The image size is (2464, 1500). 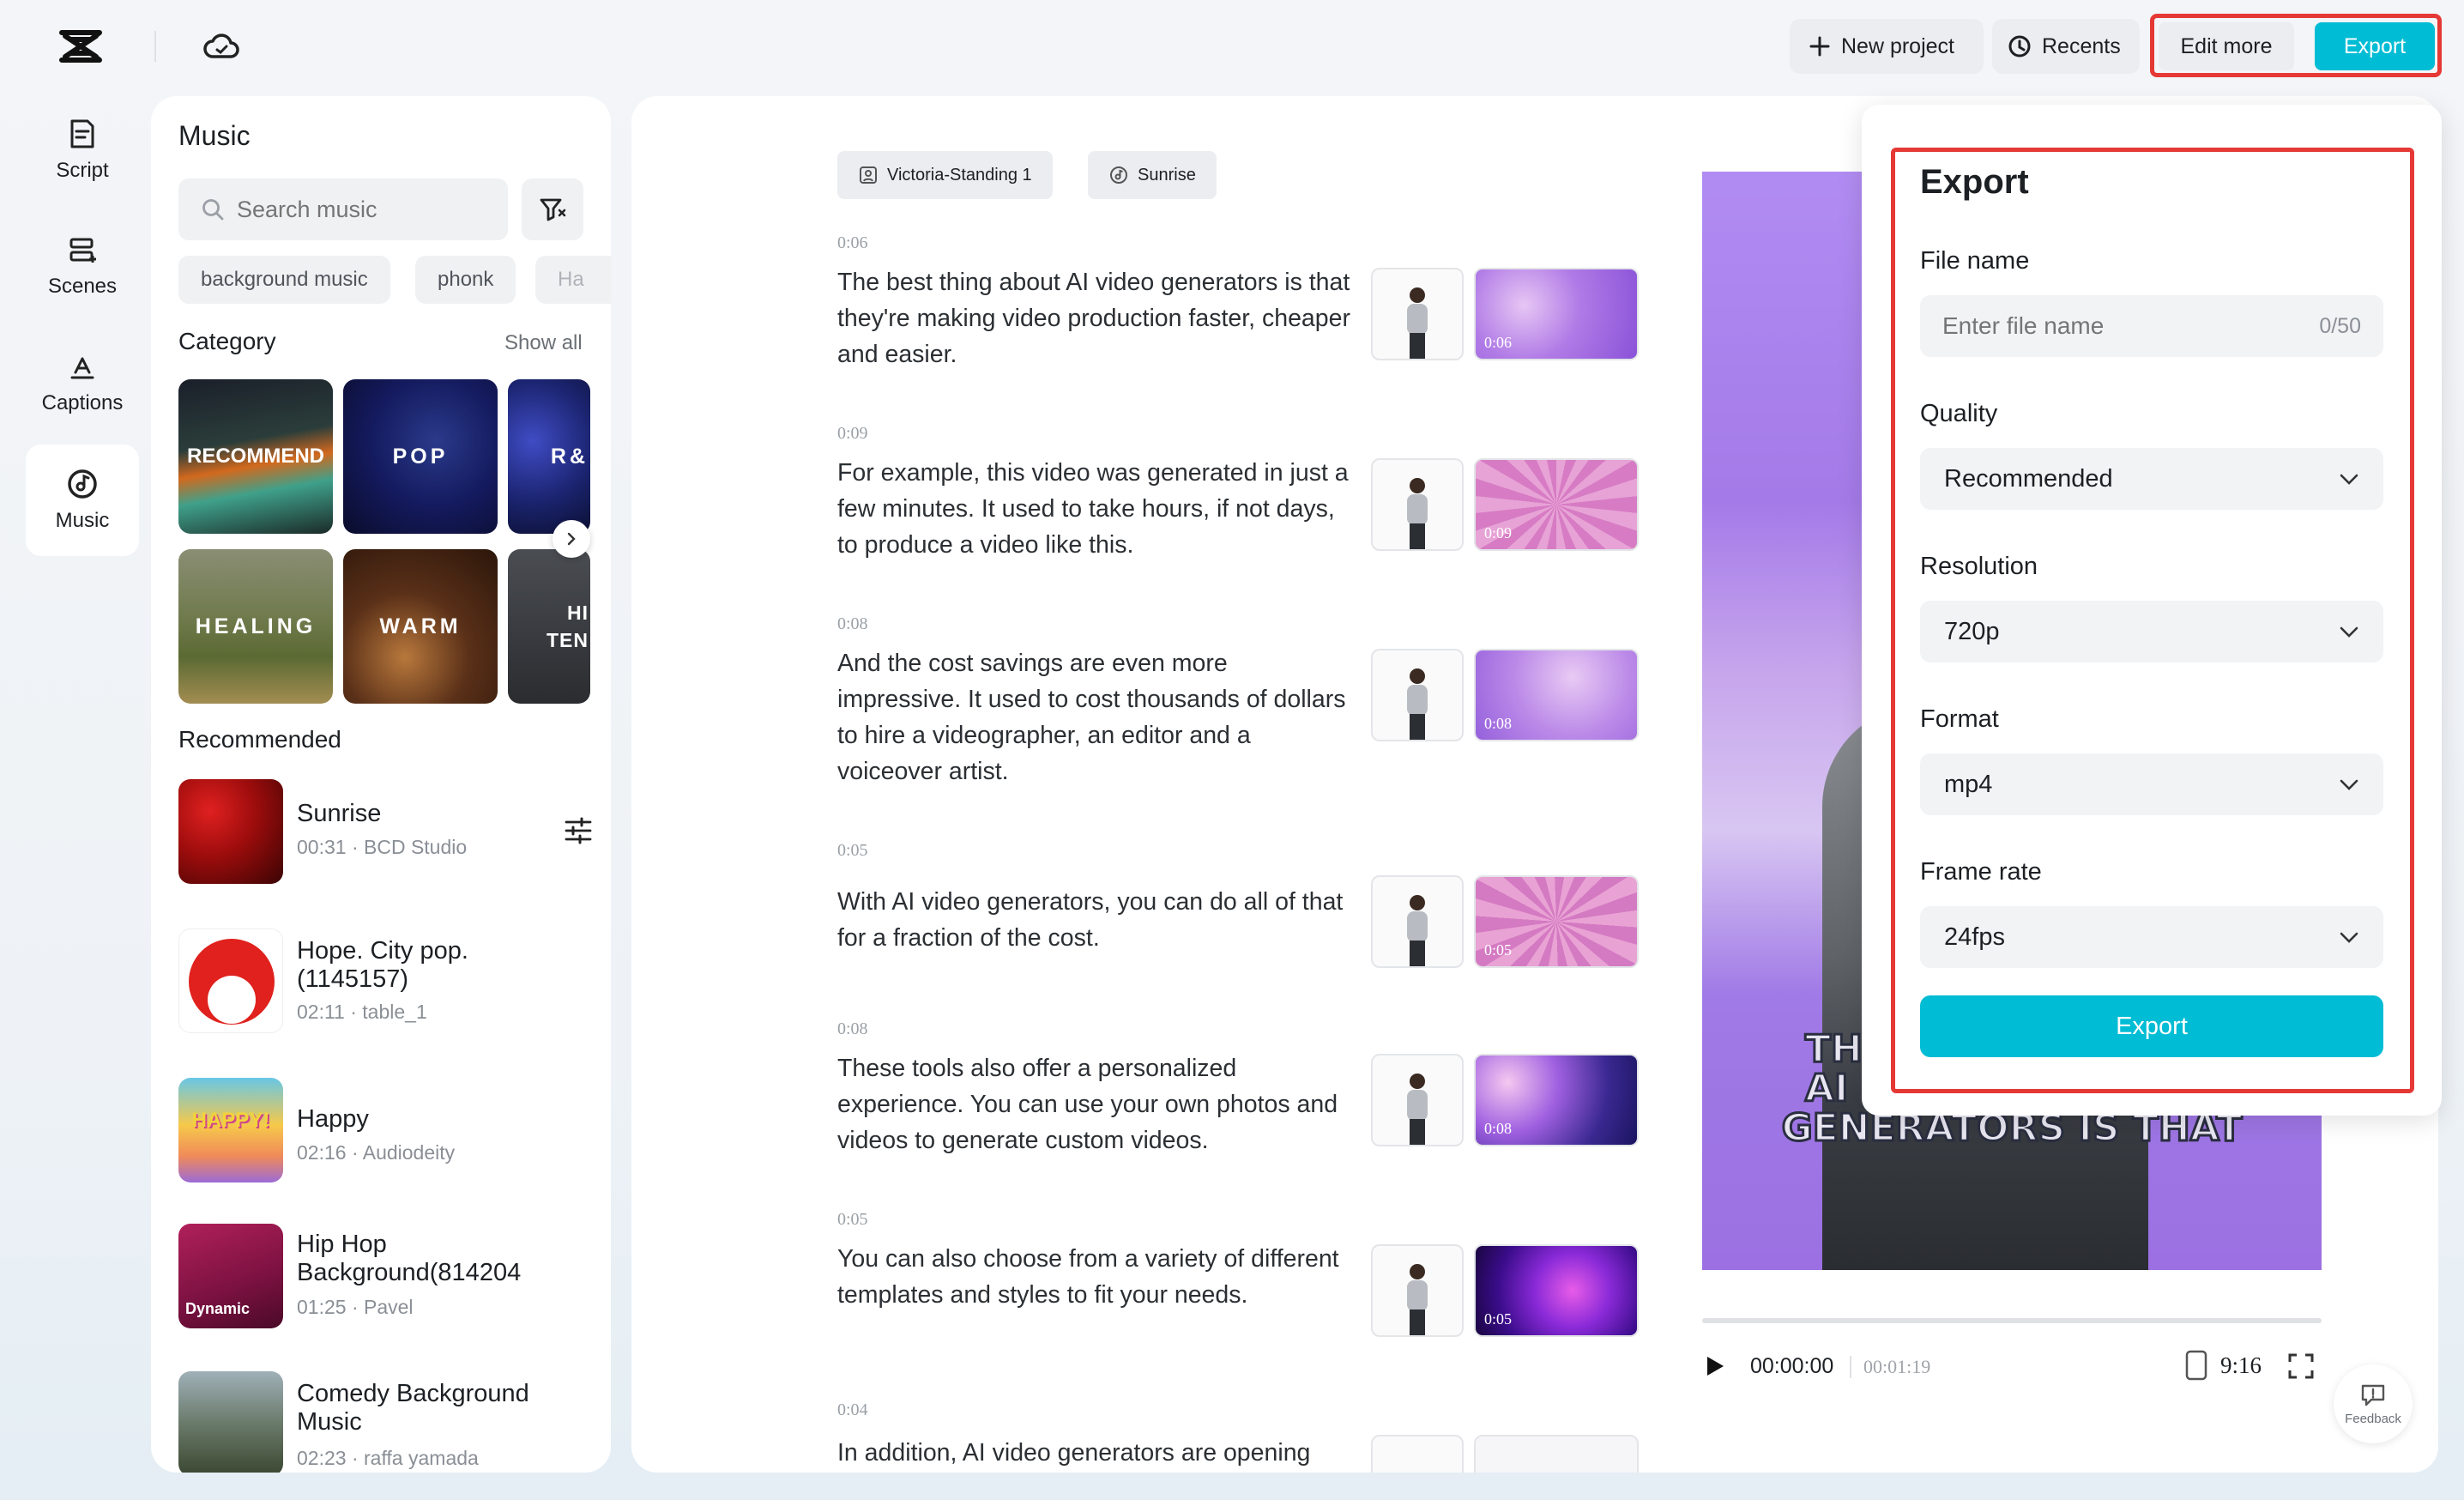 I want to click on current-time: 00:00:00, so click(x=1792, y=1366).